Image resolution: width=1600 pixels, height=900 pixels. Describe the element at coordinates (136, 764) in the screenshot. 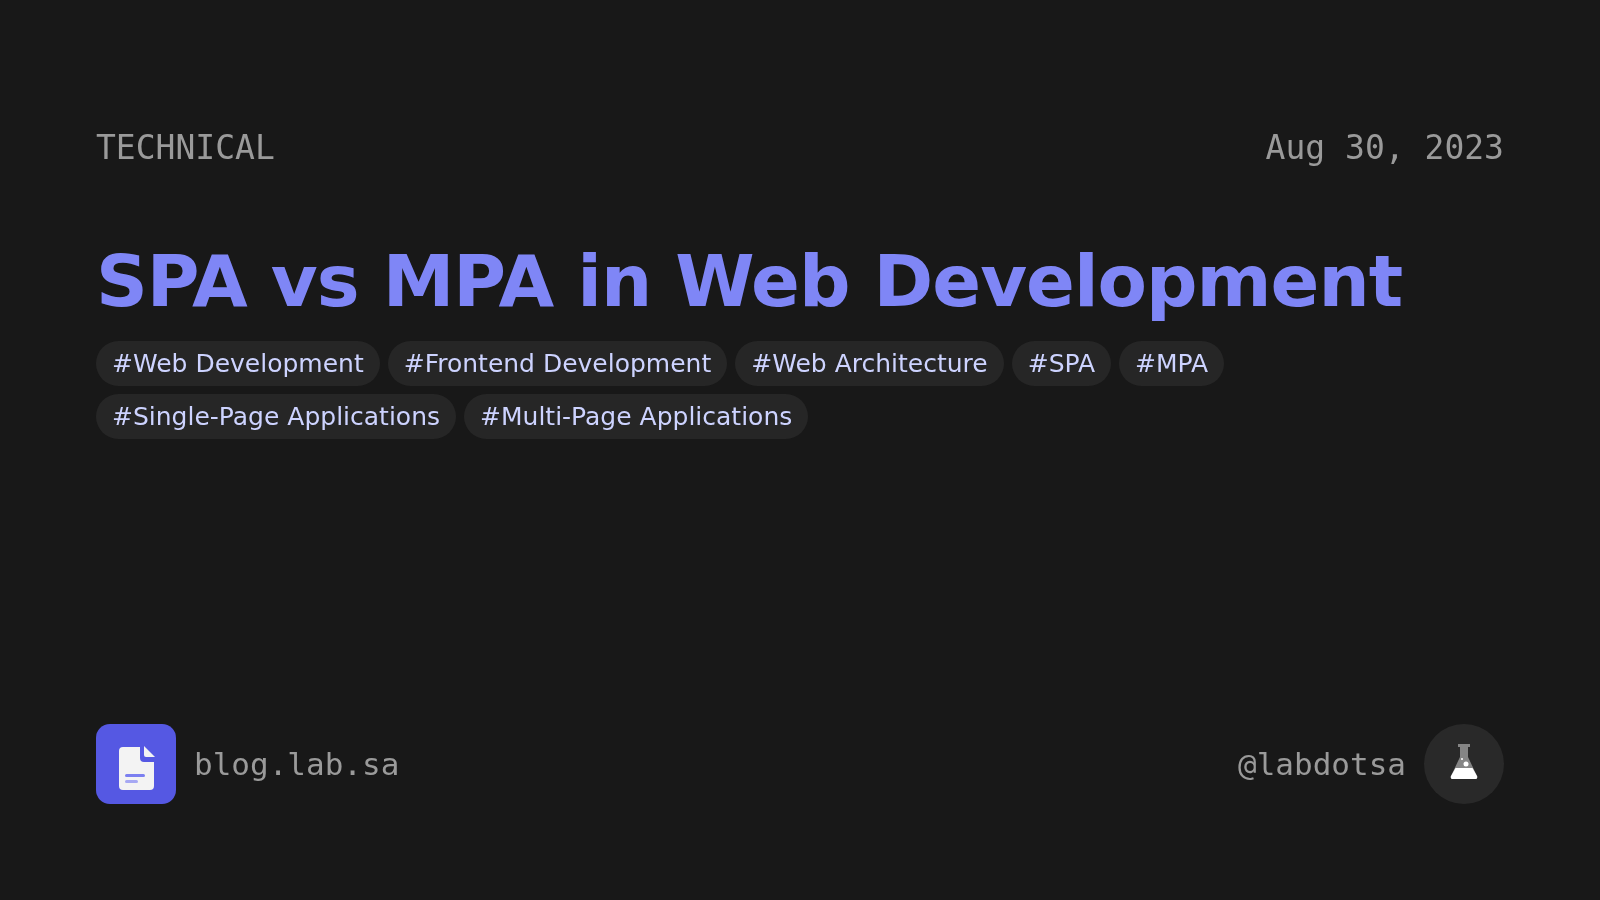

I see `document-icon` at that location.